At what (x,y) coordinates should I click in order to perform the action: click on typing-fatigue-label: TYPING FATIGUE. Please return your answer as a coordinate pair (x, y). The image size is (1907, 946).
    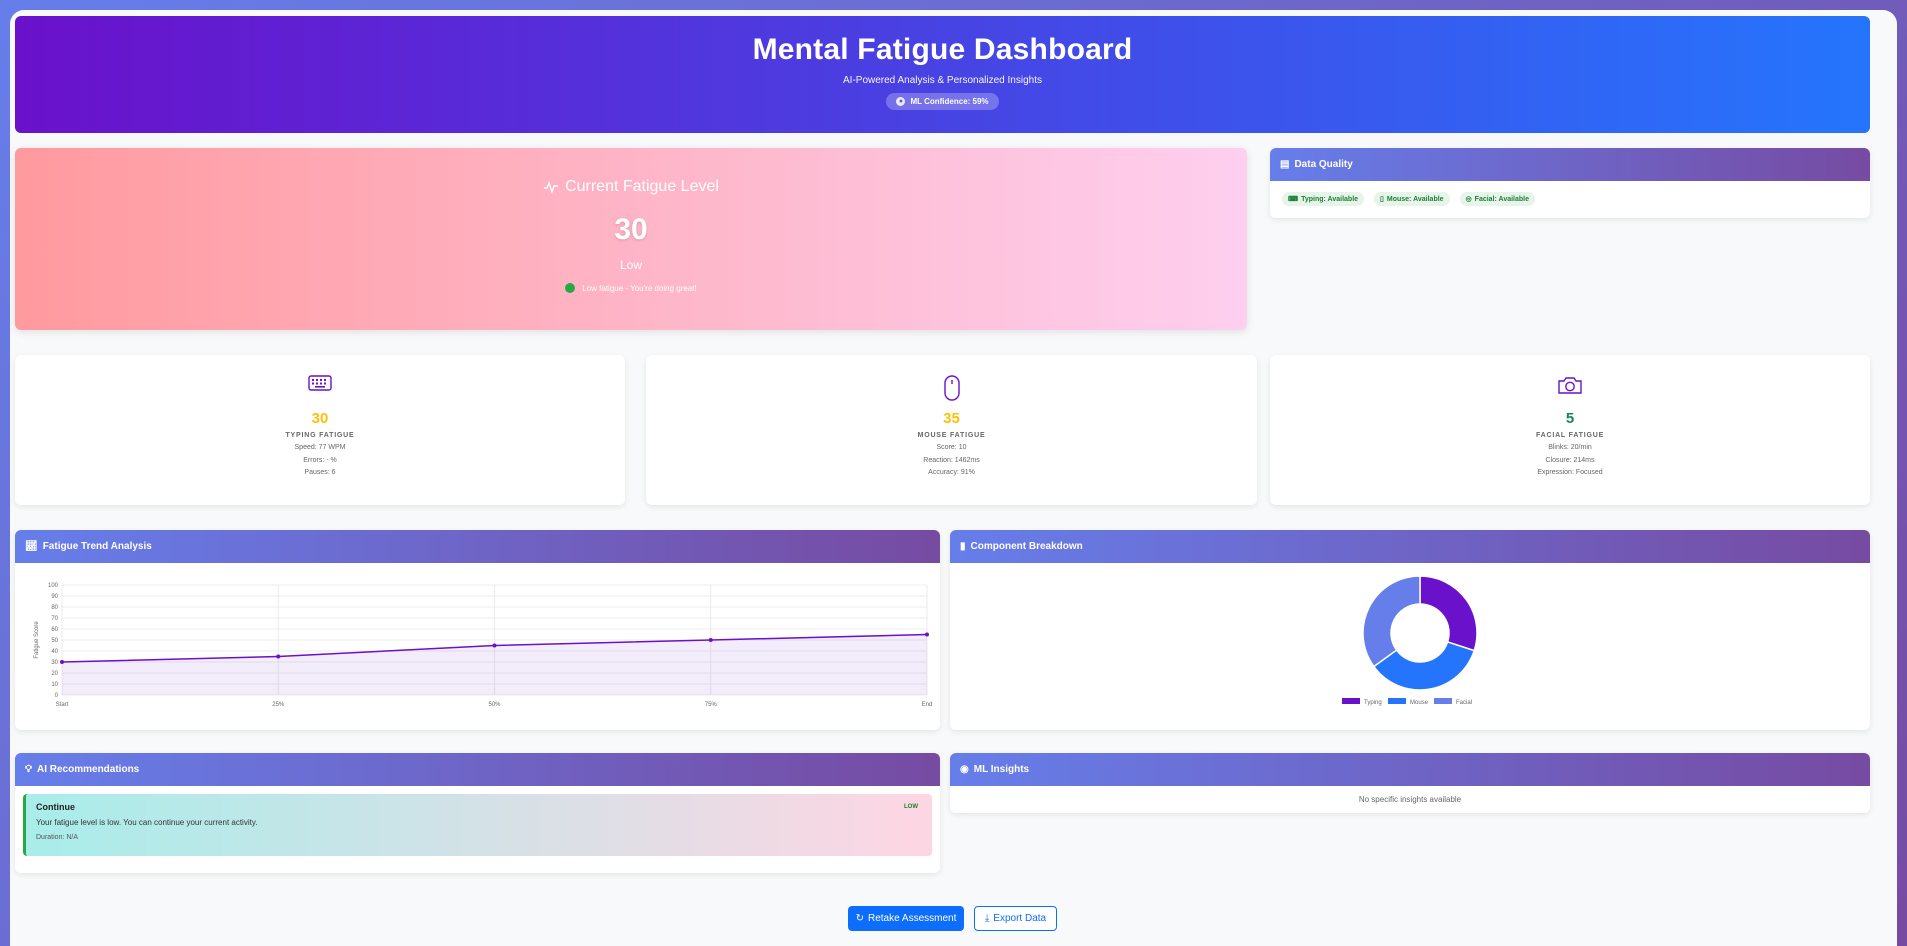
    Looking at the image, I should click on (320, 435).